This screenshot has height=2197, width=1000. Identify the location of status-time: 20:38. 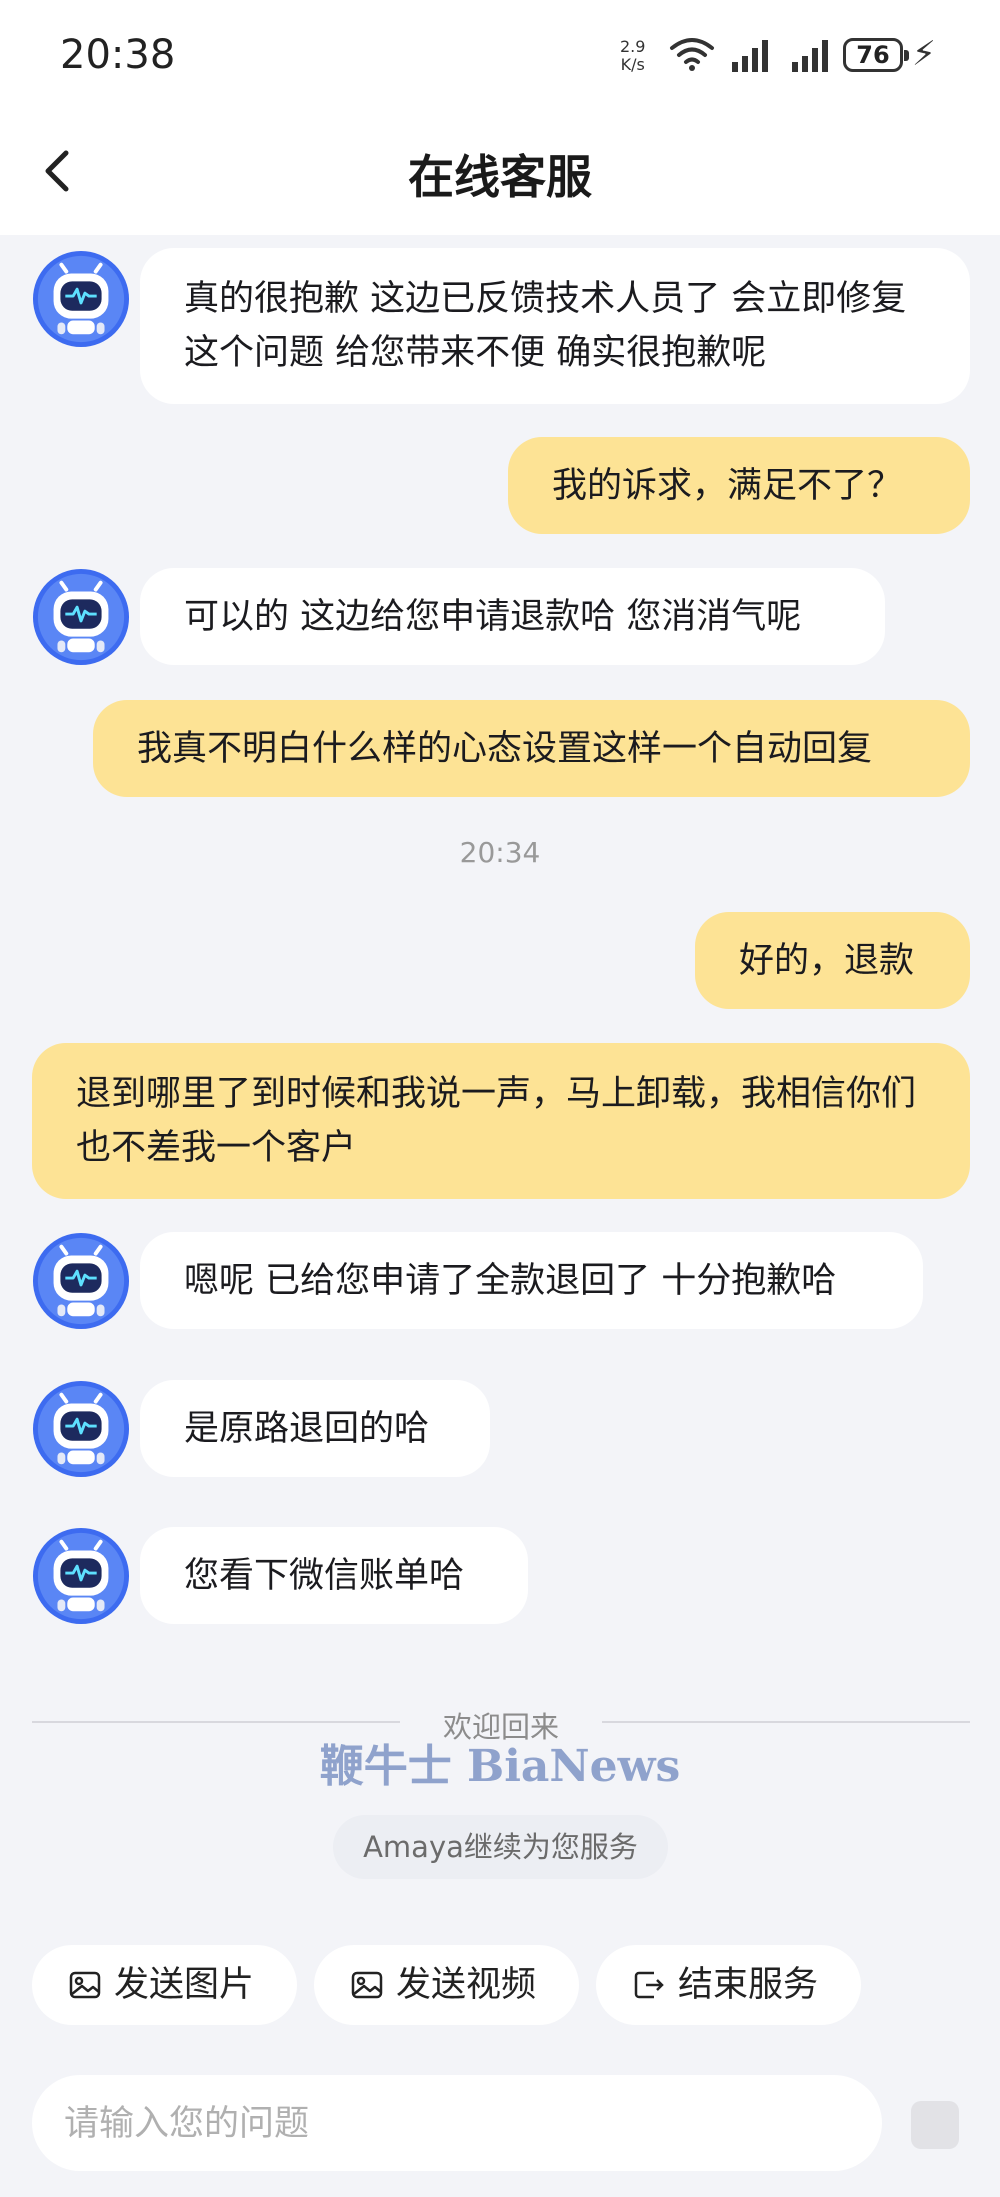
(118, 55).